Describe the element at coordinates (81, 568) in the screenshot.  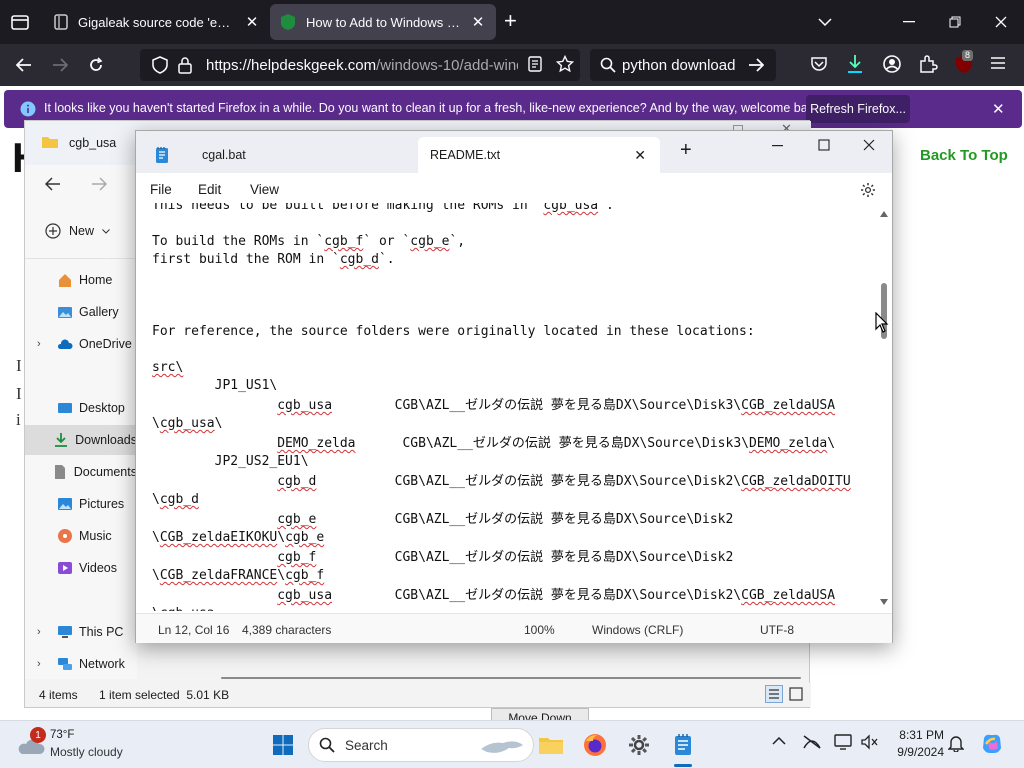
I see `sidebar-item-videos: Videos` at that location.